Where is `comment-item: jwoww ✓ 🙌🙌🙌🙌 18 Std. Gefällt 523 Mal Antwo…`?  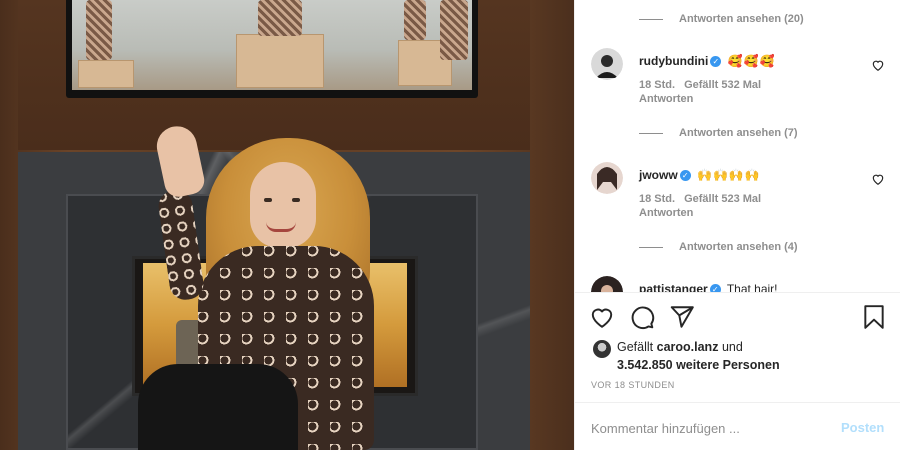
comment-item: jwoww ✓ 🙌🙌🙌🙌 18 Std. Gefällt 523 Mal Antwo… is located at coordinates (741, 195).